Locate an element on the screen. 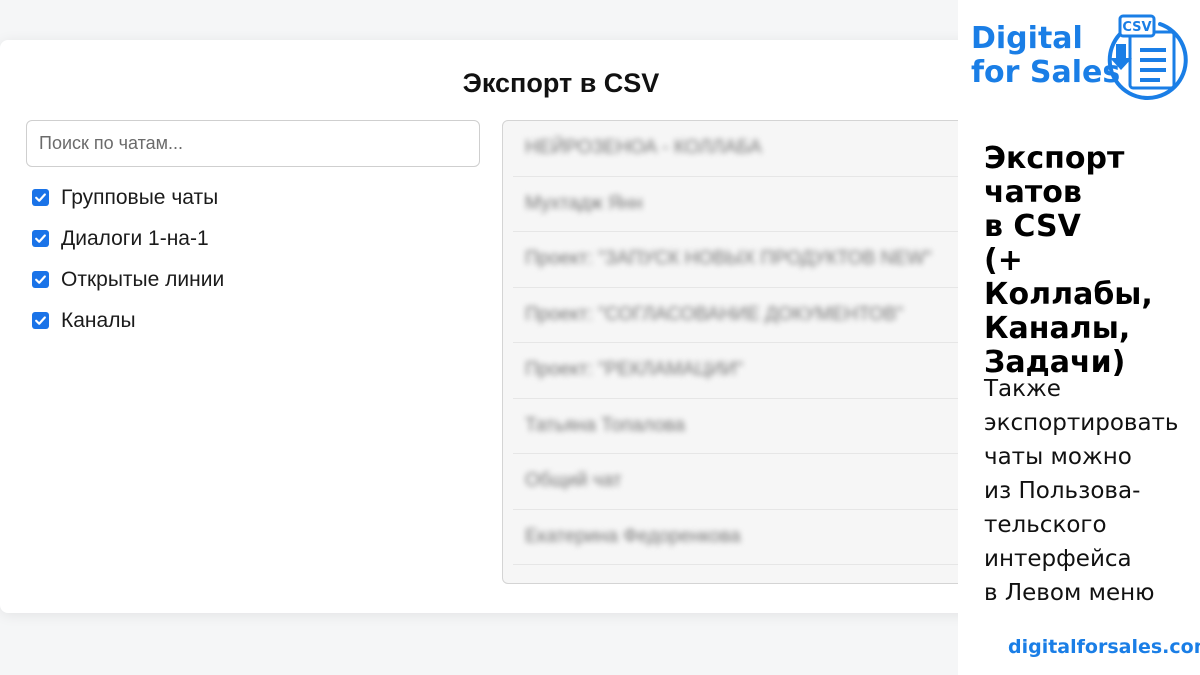 The image size is (1200, 675). filter-group-chats: Групповые чаты is located at coordinates (128, 197).